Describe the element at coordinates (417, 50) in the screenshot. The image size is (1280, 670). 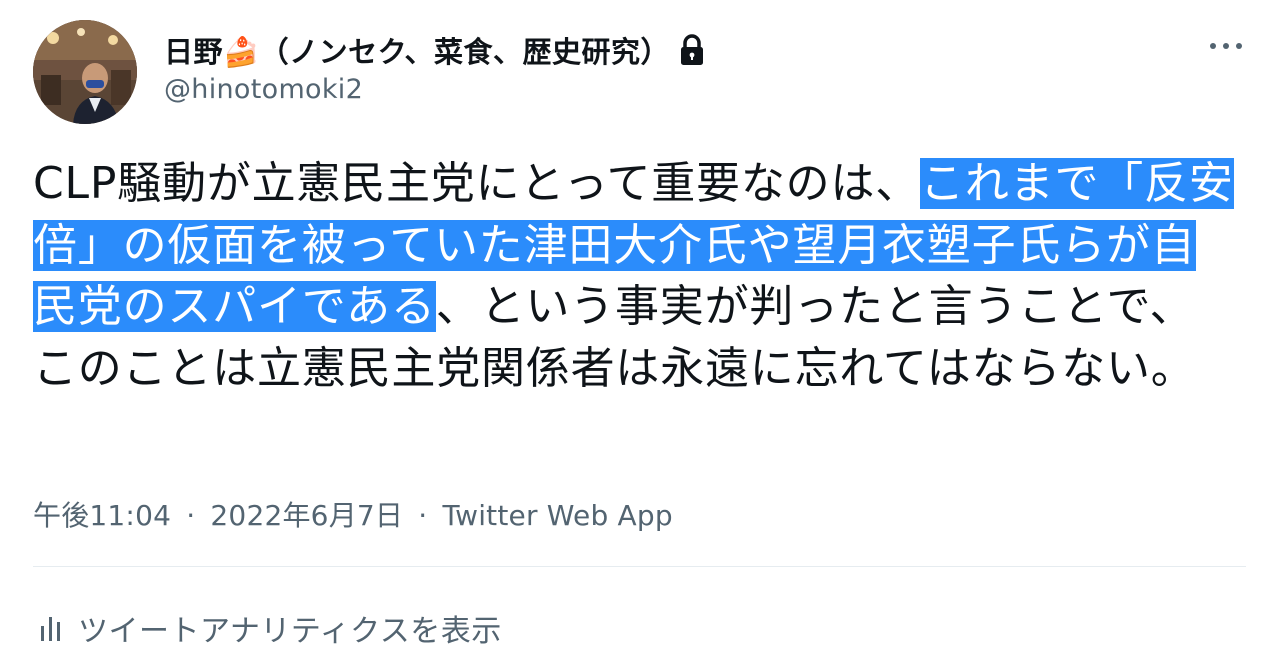
I see `author-display-name: 日野🍰（ノンセク、菜食、歴史研究）` at that location.